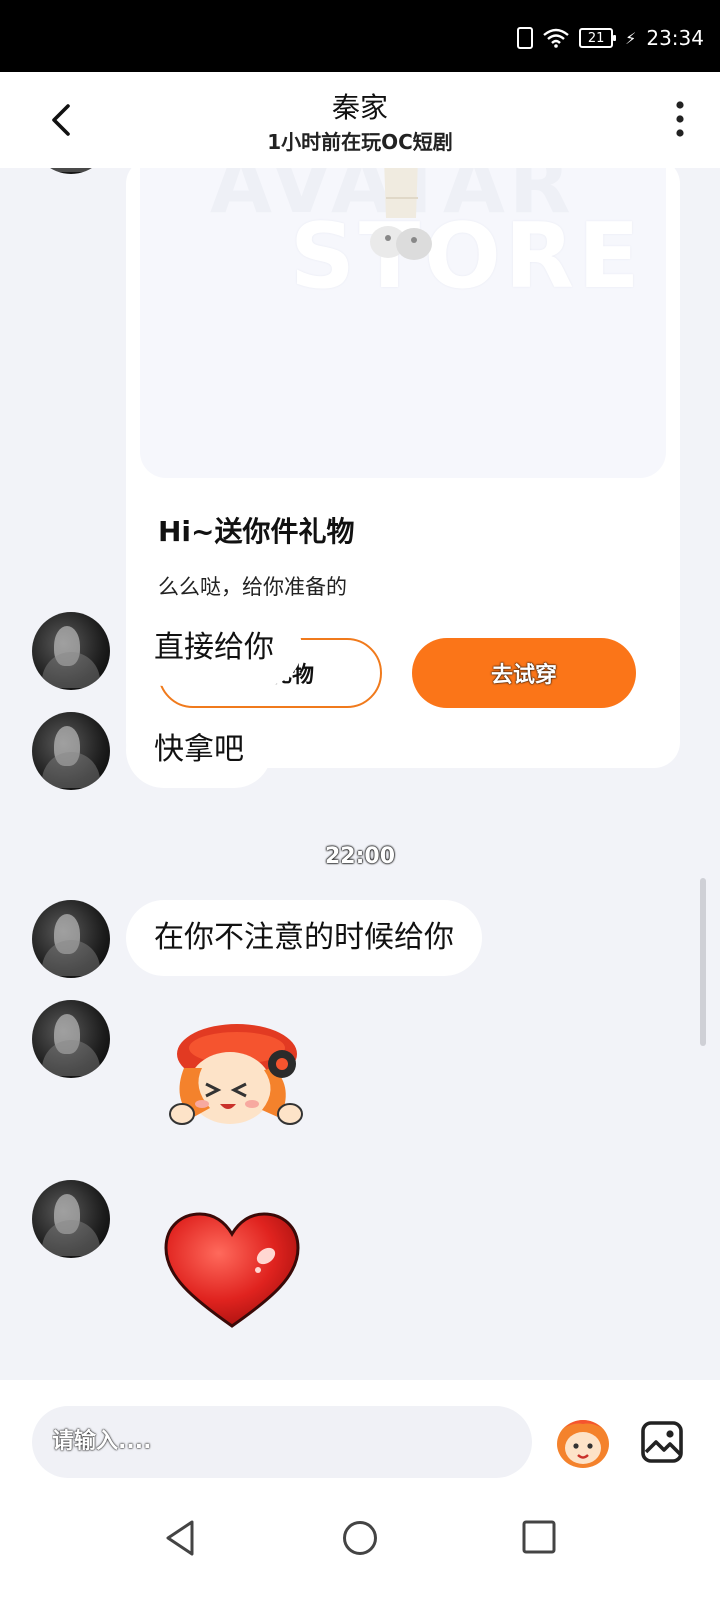 The width and height of the screenshot is (720, 1600). I want to click on try-on-button: 去试穿, so click(524, 673).